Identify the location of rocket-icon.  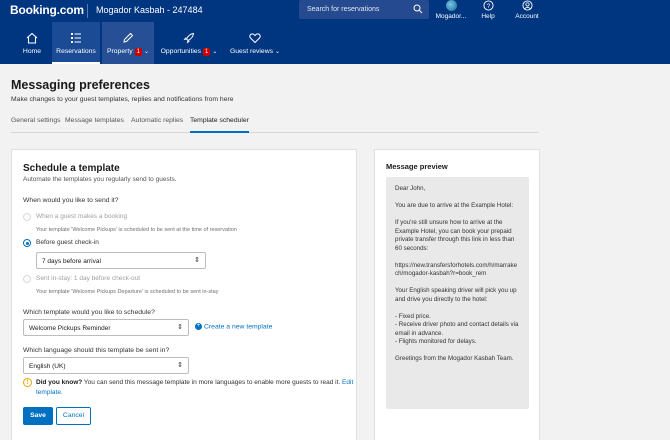
(189, 38).